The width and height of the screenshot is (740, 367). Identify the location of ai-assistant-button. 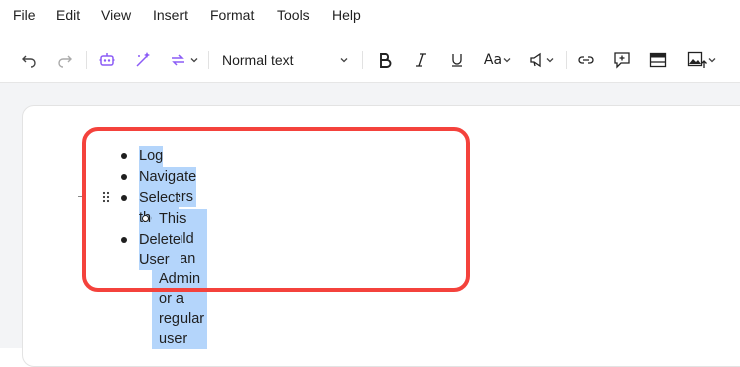
(107, 60).